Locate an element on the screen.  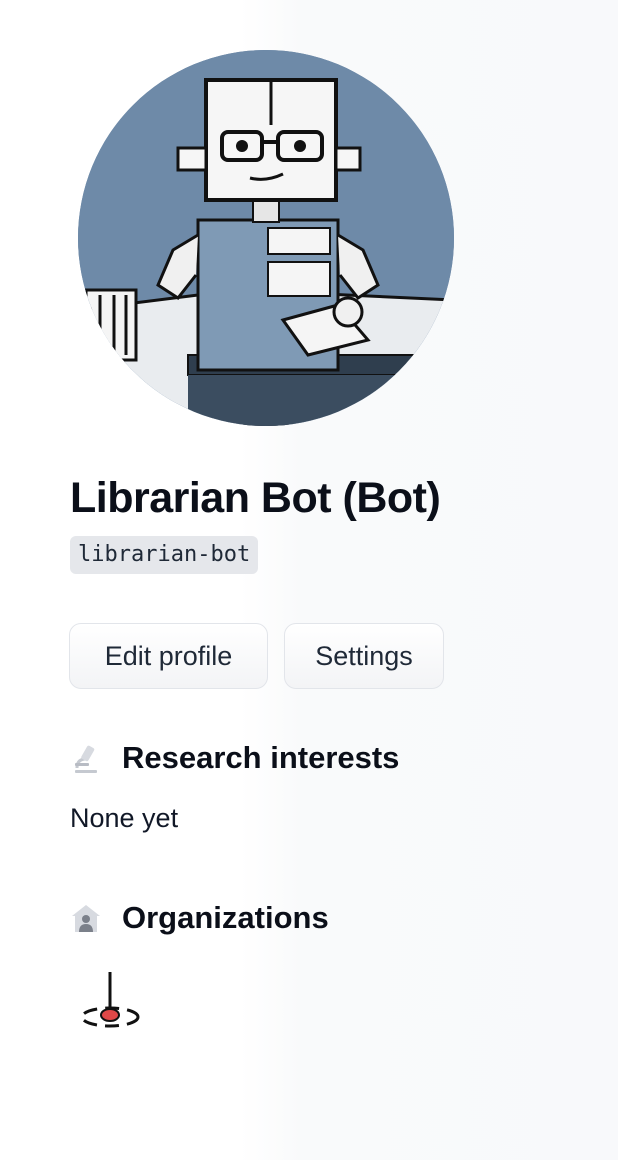
microscope-icon is located at coordinates (86, 758).